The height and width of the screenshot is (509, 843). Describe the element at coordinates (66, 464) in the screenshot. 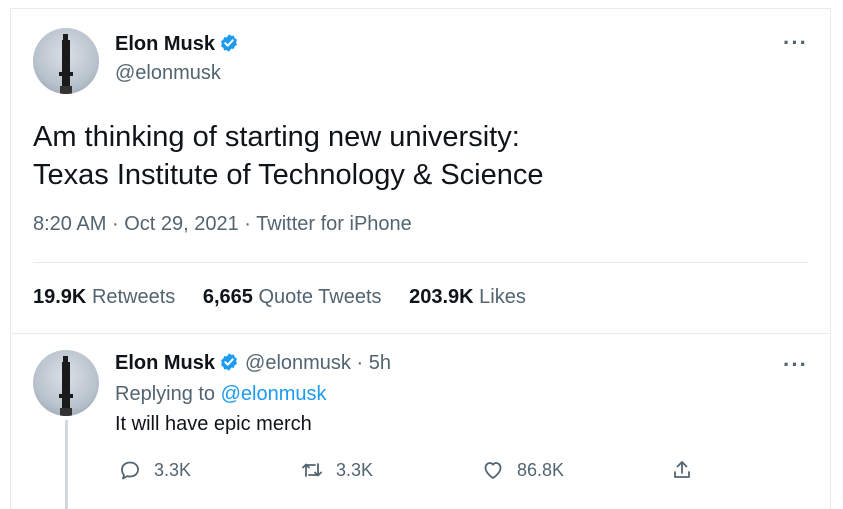

I see `thread-connector-line` at that location.